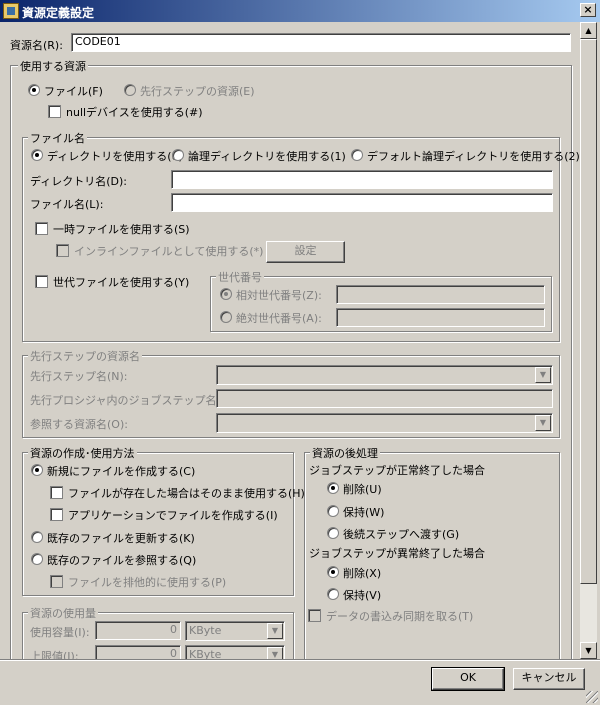 This screenshot has height=705, width=600. What do you see at coordinates (134, 112) in the screenshot?
I see `null-device-label: nullデバイスを使用する(#)` at bounding box center [134, 112].